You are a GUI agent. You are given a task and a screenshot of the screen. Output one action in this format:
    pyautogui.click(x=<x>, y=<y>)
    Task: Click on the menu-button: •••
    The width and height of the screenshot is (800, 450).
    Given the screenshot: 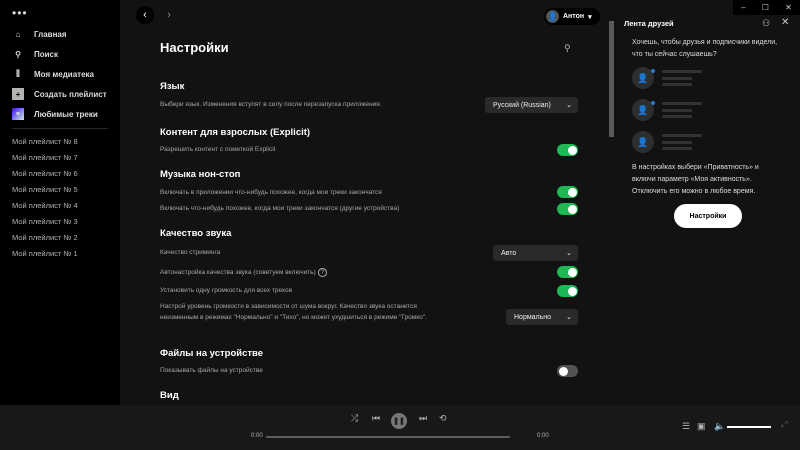 What is the action you would take?
    pyautogui.click(x=20, y=13)
    